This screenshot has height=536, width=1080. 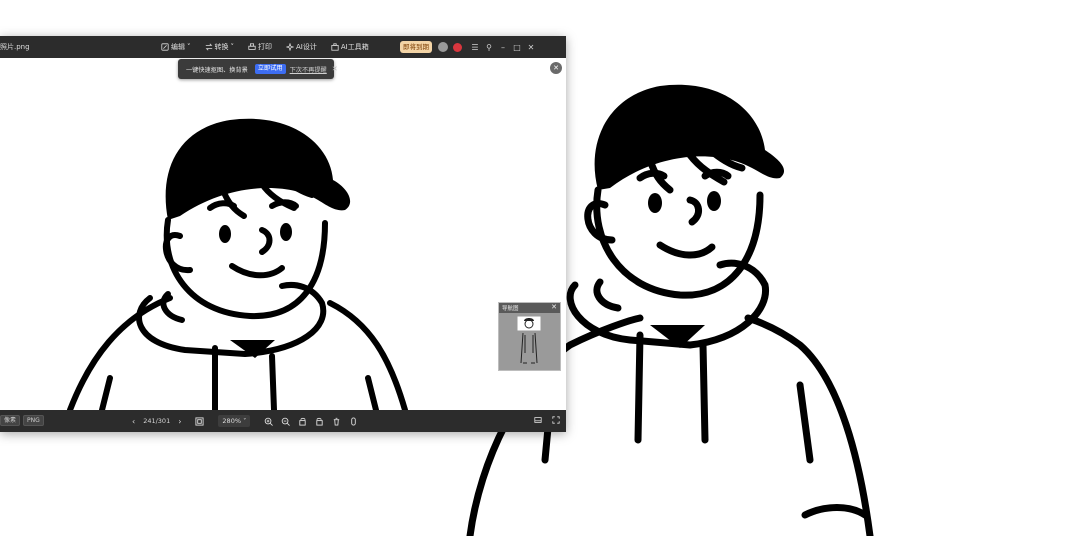 I want to click on zoom-in-icon, so click(x=269, y=421).